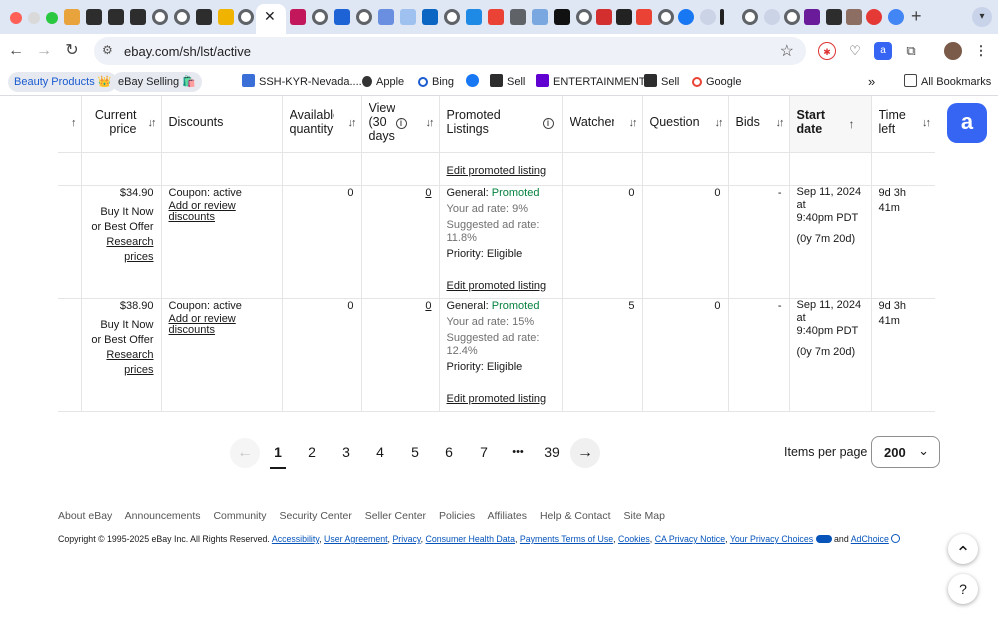 The width and height of the screenshot is (998, 624). Describe the element at coordinates (602, 124) in the screenshot. I see `column-header-watchers: Watchers ↓↑` at that location.